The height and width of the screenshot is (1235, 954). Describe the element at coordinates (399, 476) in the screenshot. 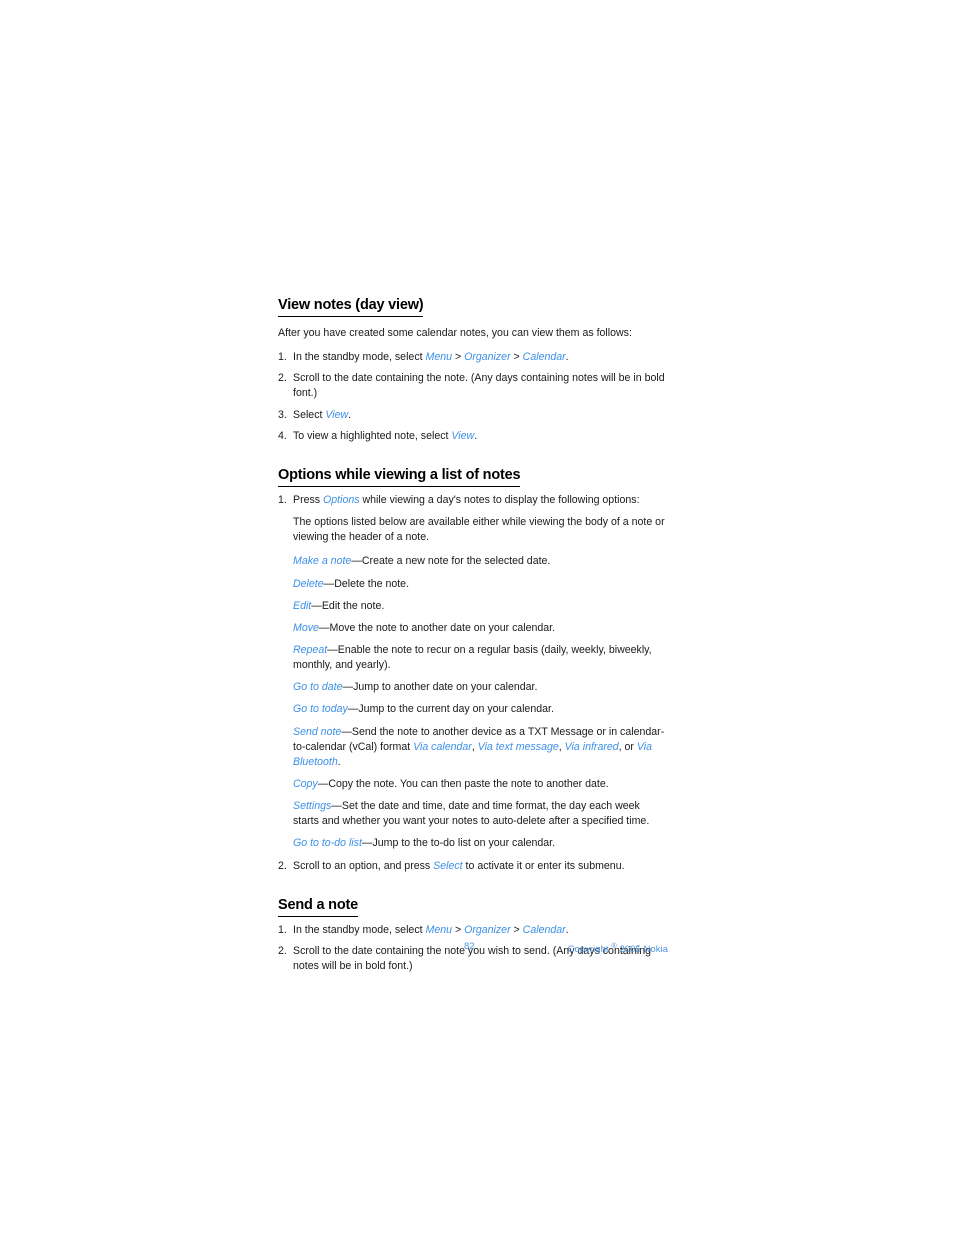

I see `page-title-options-while-viewing: Options while viewing a list of notes` at that location.